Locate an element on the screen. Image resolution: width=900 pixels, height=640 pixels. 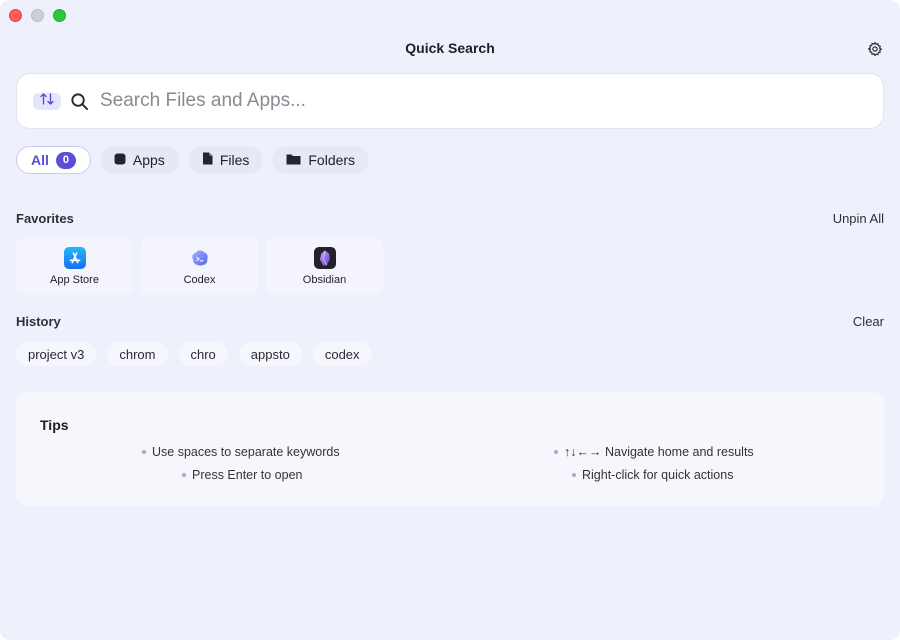
maximize-window-button is located at coordinates (59, 15).